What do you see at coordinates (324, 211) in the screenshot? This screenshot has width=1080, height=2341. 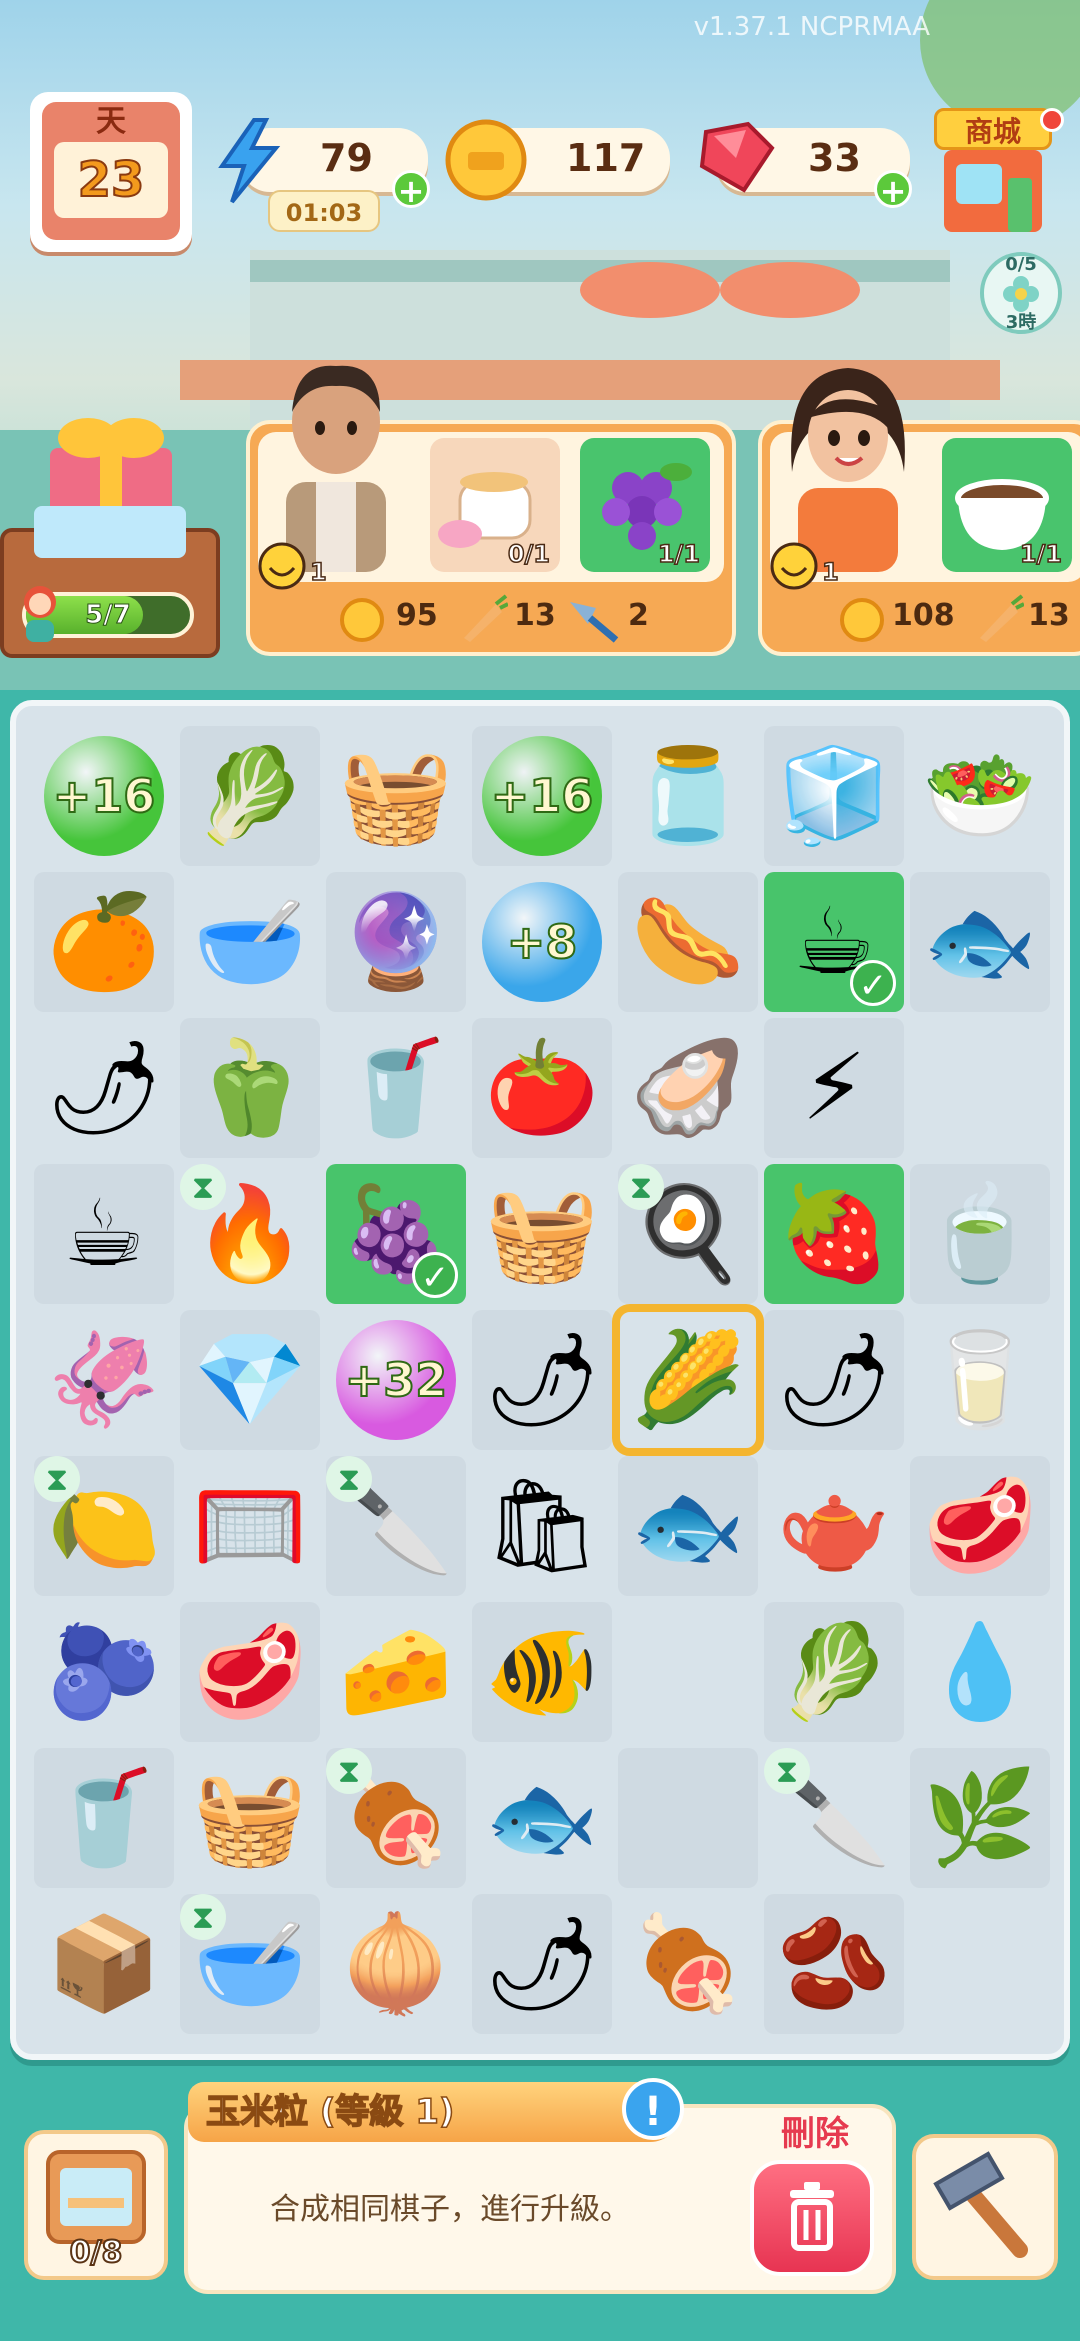 I see `energy-timer: 01:03` at bounding box center [324, 211].